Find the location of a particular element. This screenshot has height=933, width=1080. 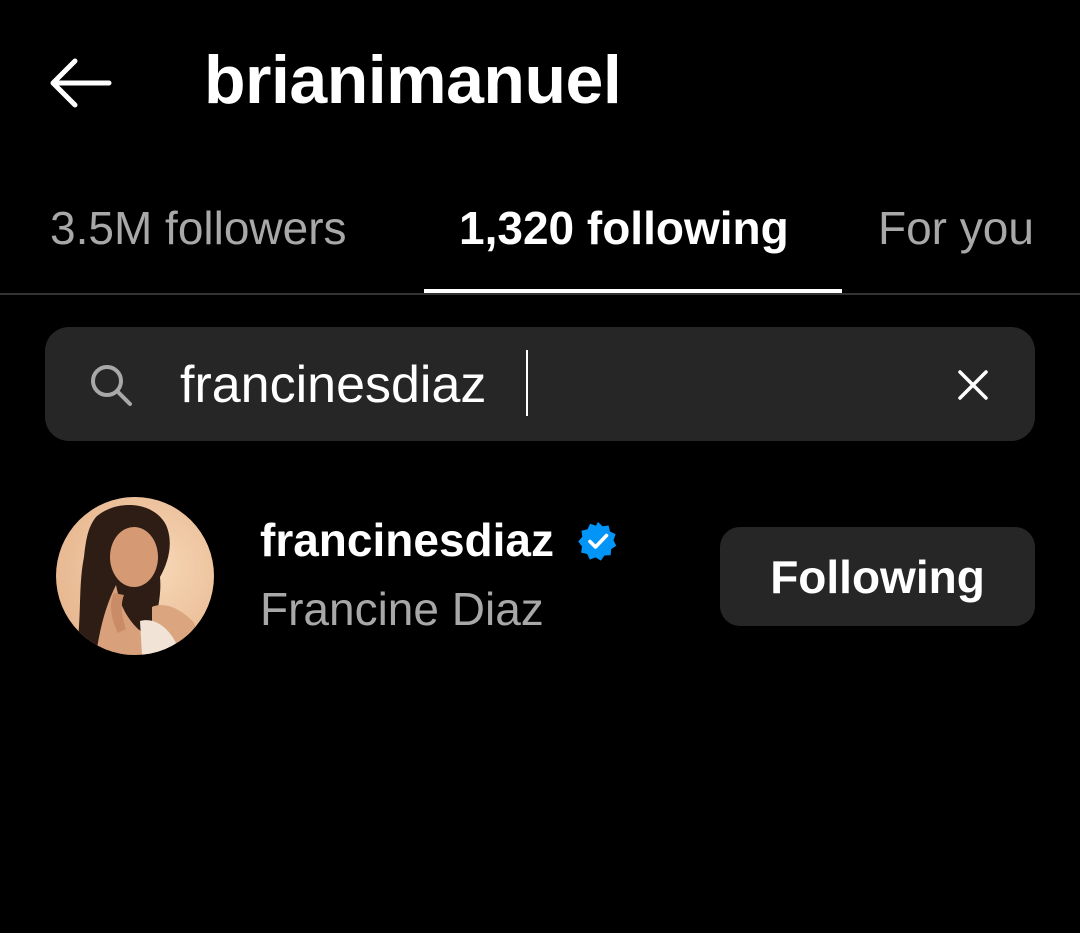

result-username: francinesdiaz is located at coordinates (407, 540).